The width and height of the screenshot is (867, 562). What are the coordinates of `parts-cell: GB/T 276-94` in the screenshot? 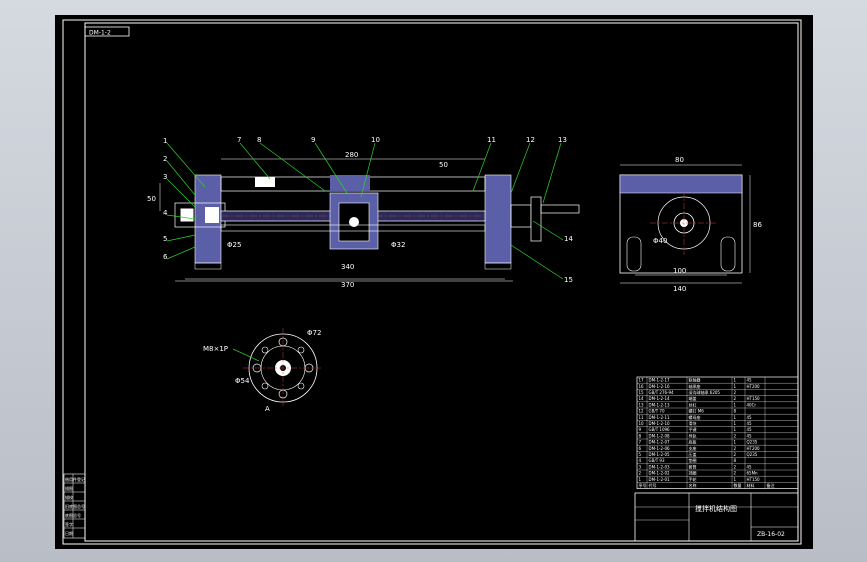 It's located at (662, 392).